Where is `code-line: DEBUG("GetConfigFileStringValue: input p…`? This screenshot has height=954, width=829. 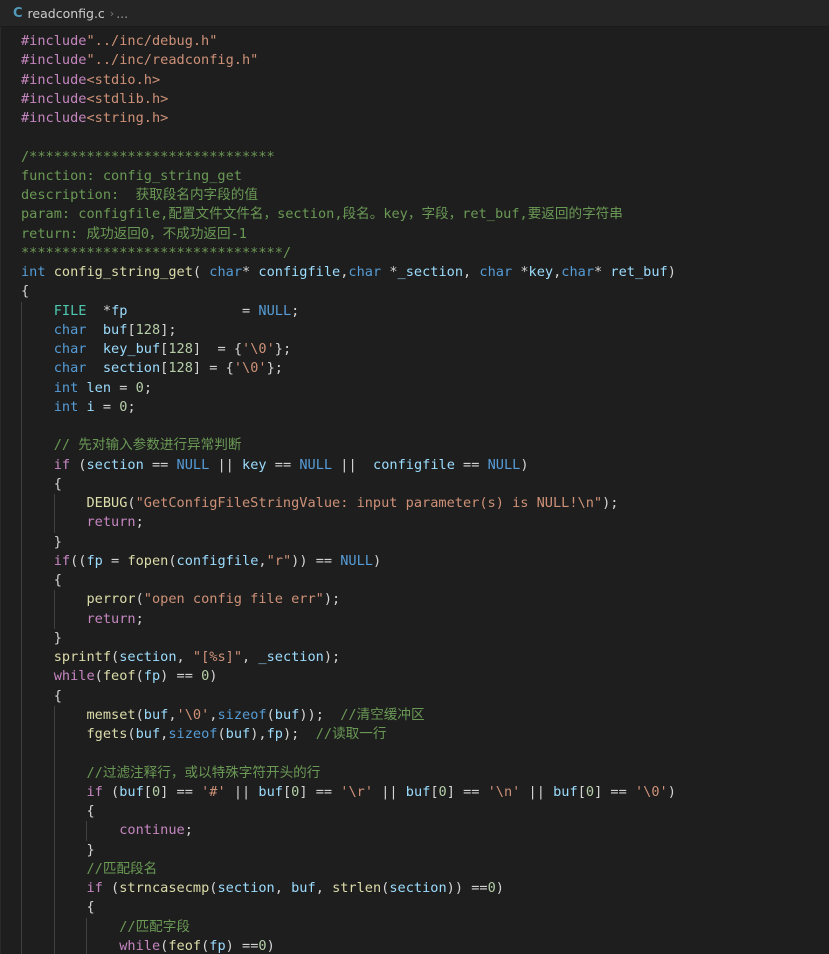
code-line: DEBUG("GetConfigFileStringValue: input p… is located at coordinates (348, 504).